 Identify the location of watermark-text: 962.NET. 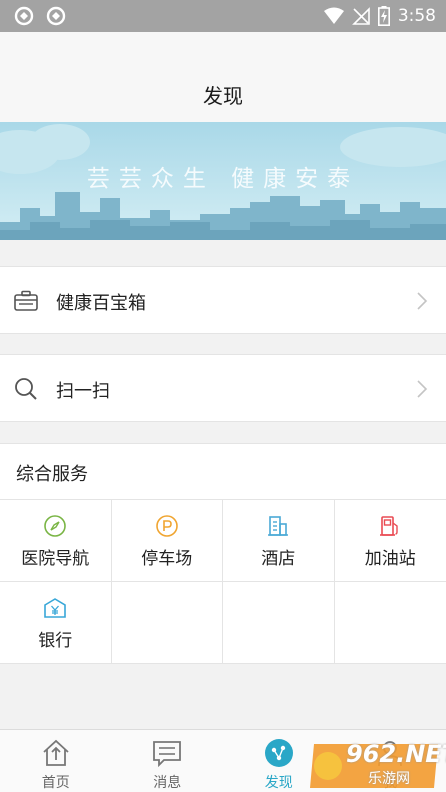
(396, 754).